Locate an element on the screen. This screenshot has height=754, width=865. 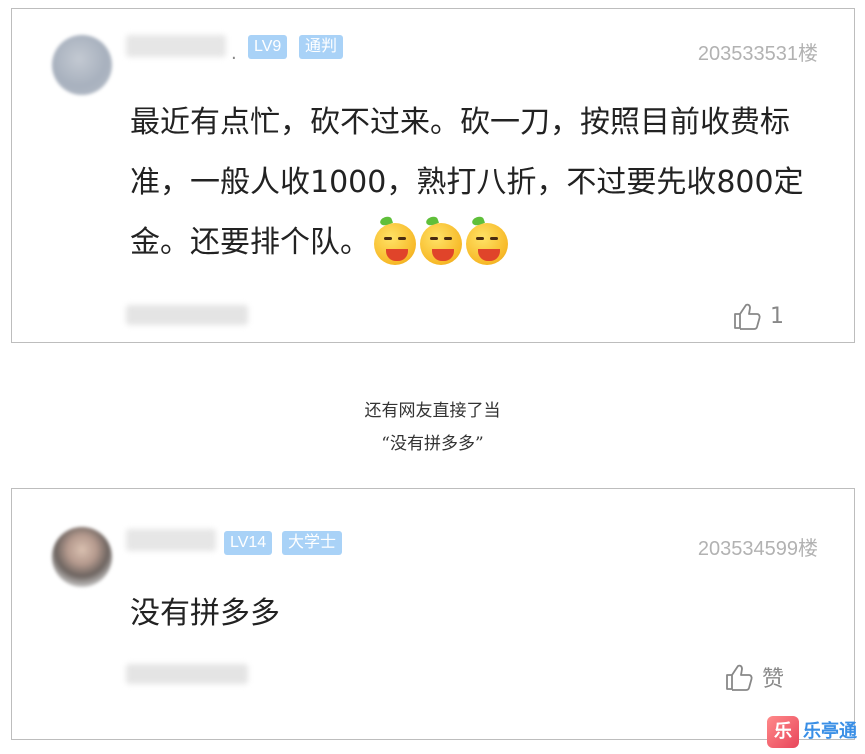
title-badge: 大学士 is located at coordinates (312, 543).